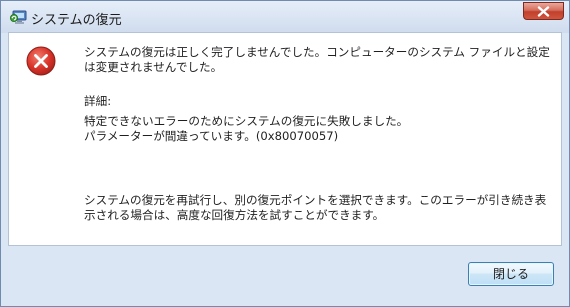 Image resolution: width=570 pixels, height=307 pixels. Describe the element at coordinates (543, 11) in the screenshot. I see `window-close-button` at that location.